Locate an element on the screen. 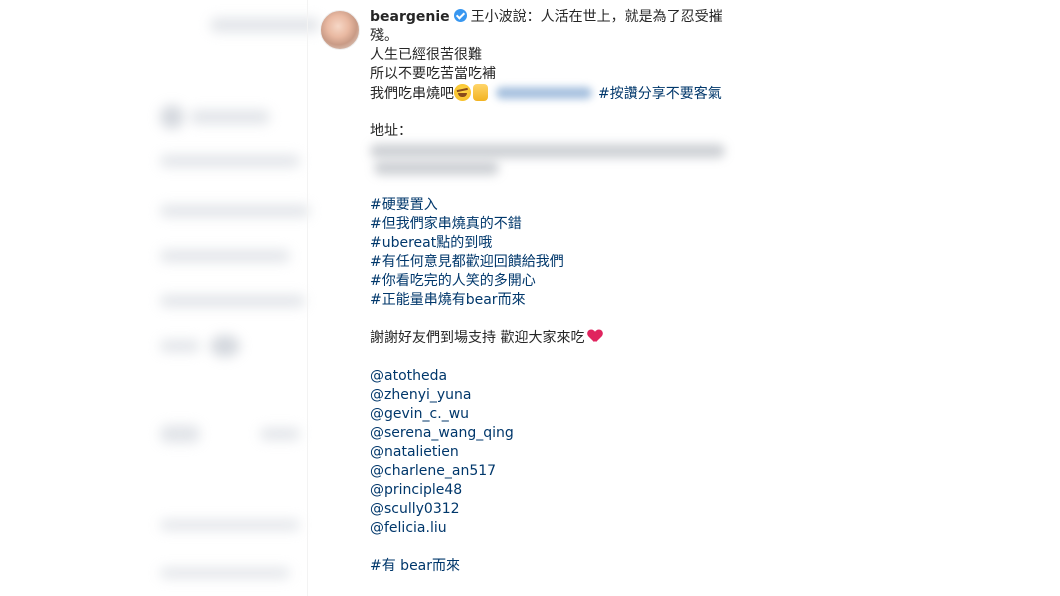 The height and width of the screenshot is (596, 1060). blurred-mention-link is located at coordinates (544, 93).